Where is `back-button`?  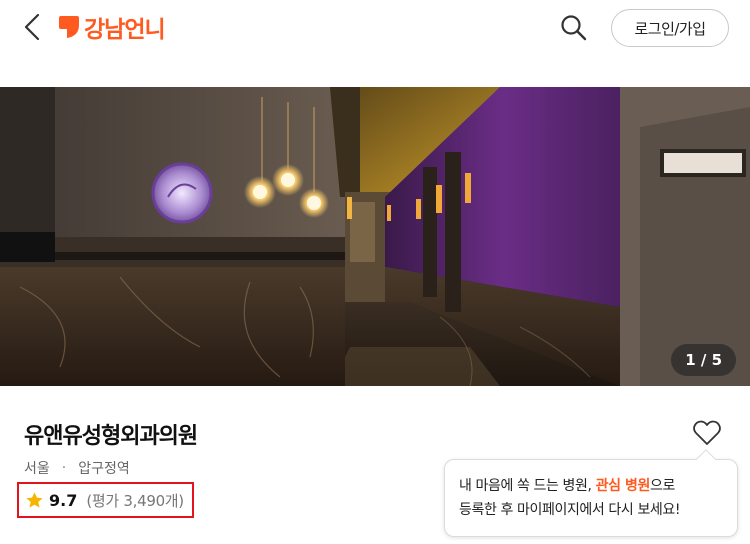
back-button is located at coordinates (33, 27).